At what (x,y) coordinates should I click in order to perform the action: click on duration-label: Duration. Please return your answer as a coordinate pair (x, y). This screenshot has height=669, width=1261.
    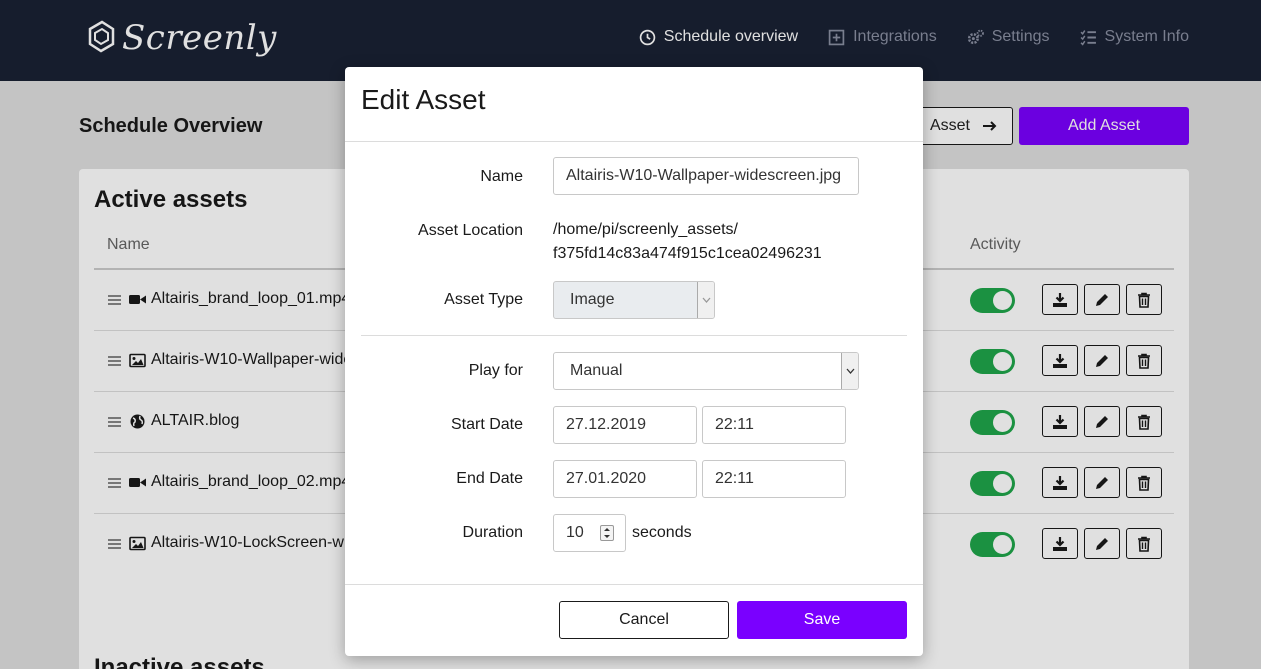
    Looking at the image, I should click on (492, 532).